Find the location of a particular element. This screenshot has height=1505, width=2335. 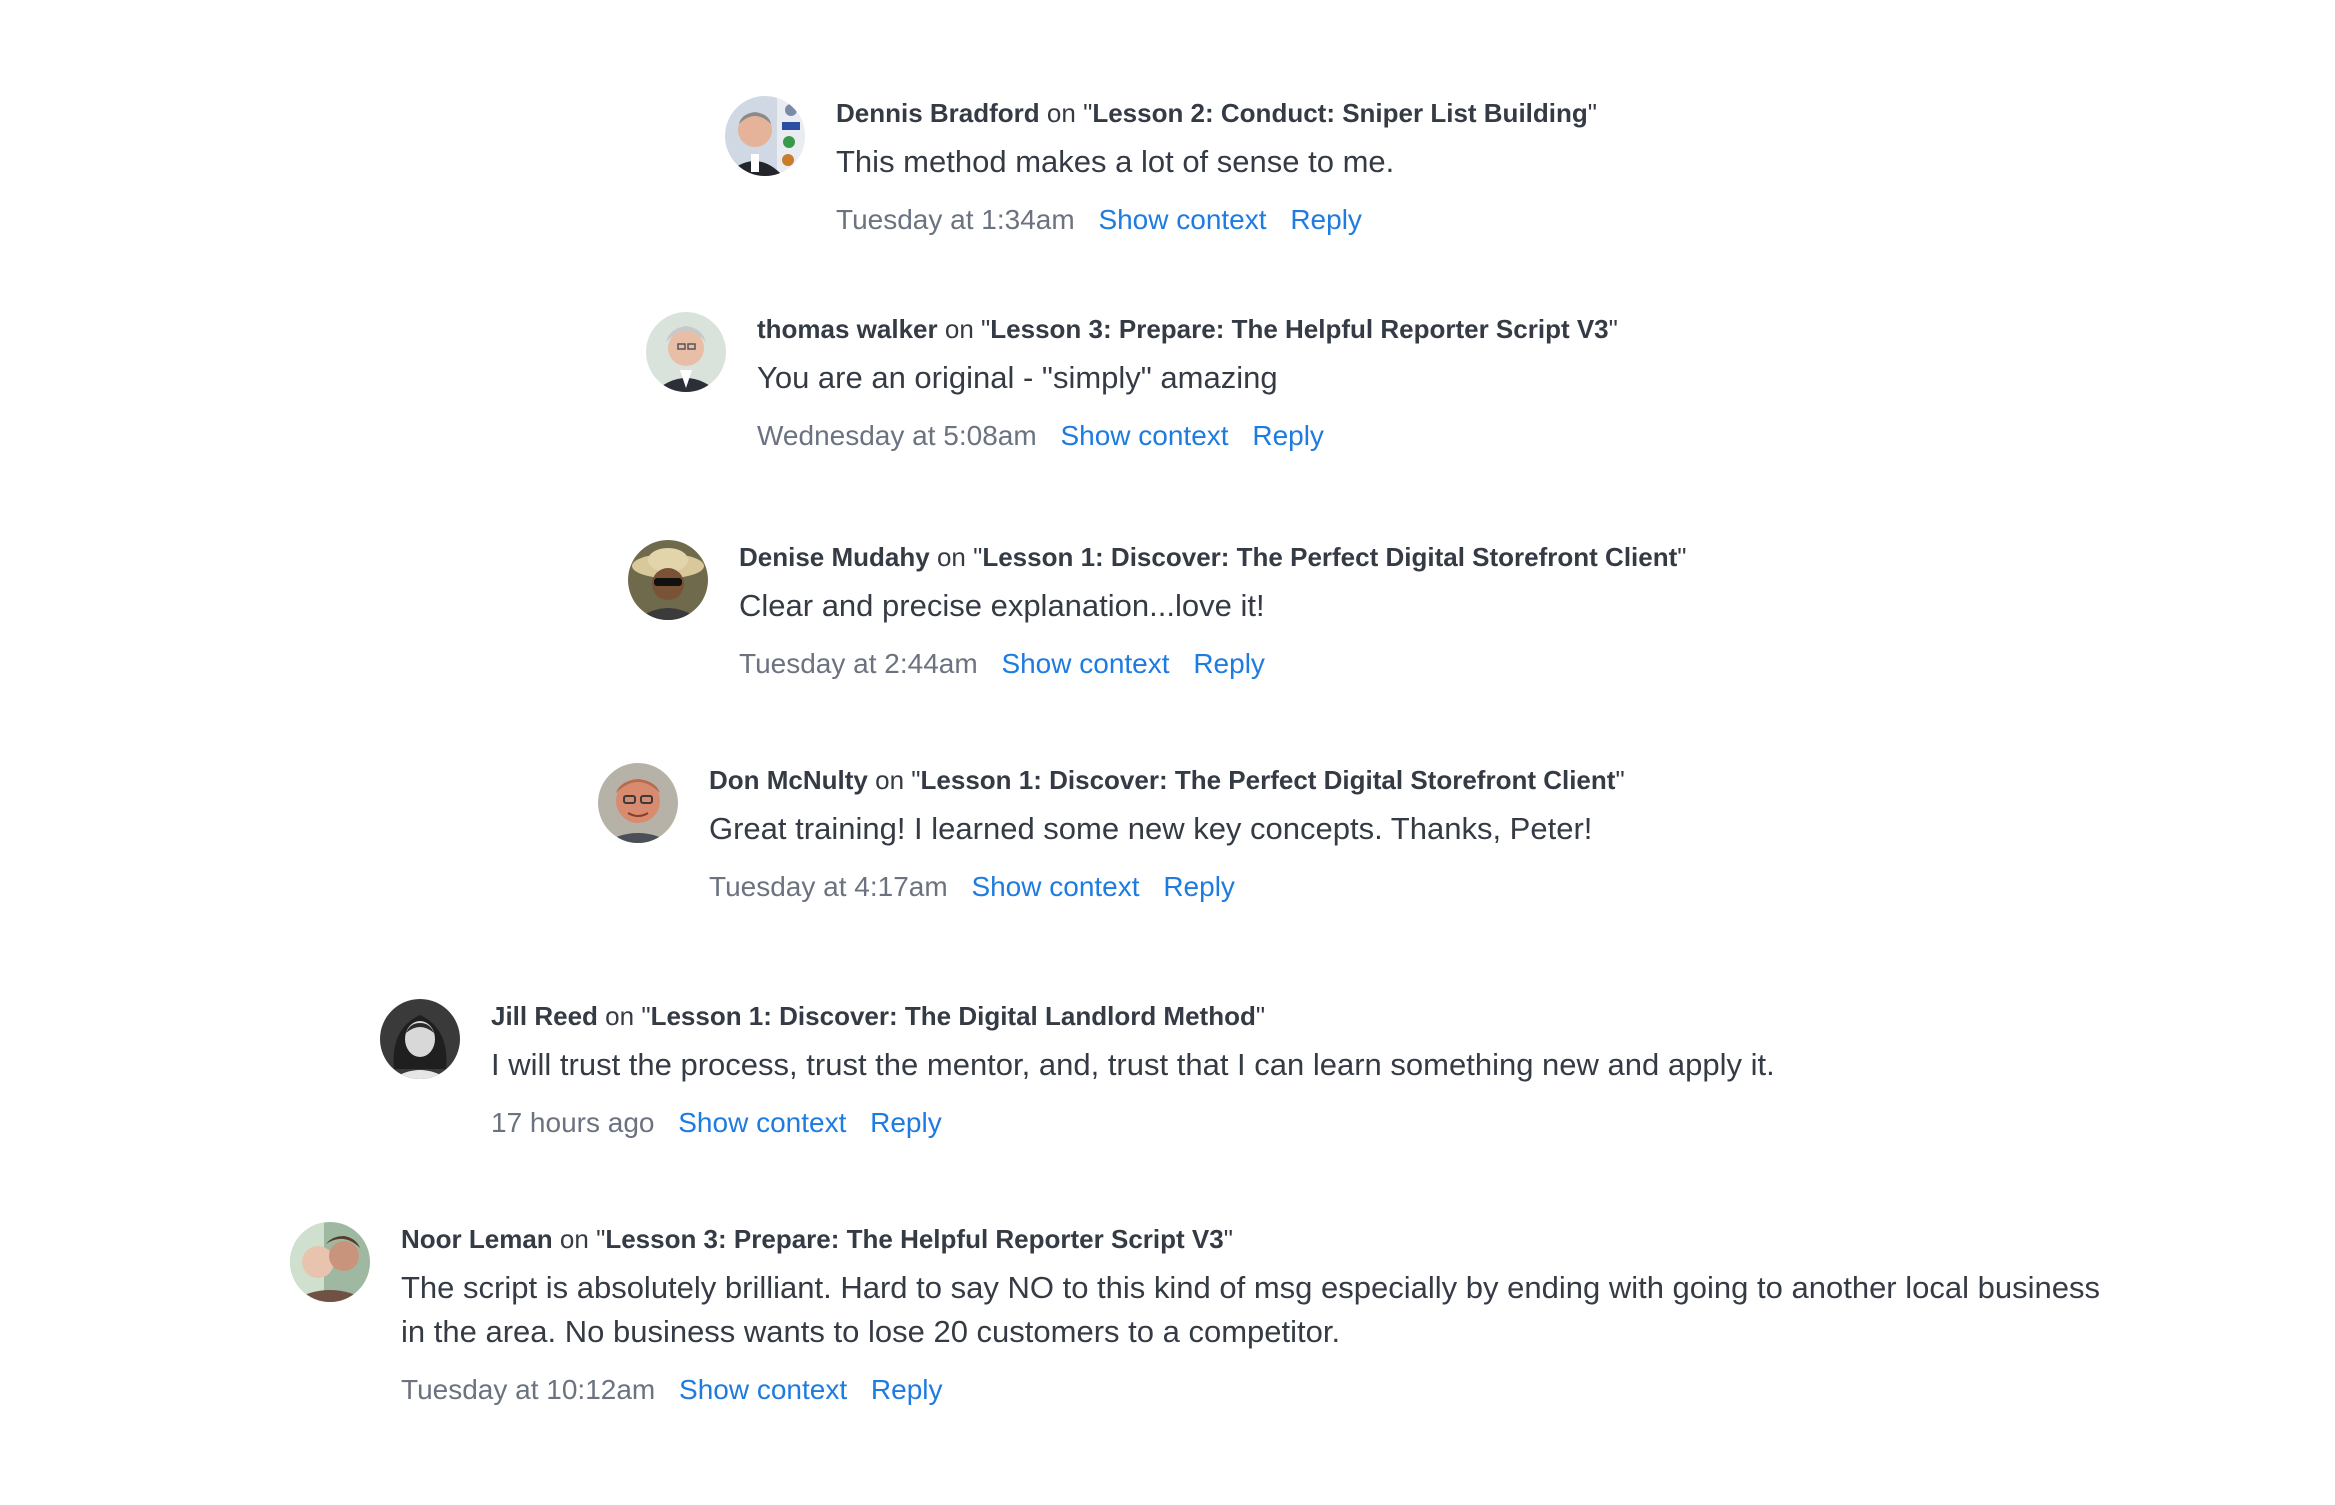

author-name: Jill Reed is located at coordinates (544, 1016).